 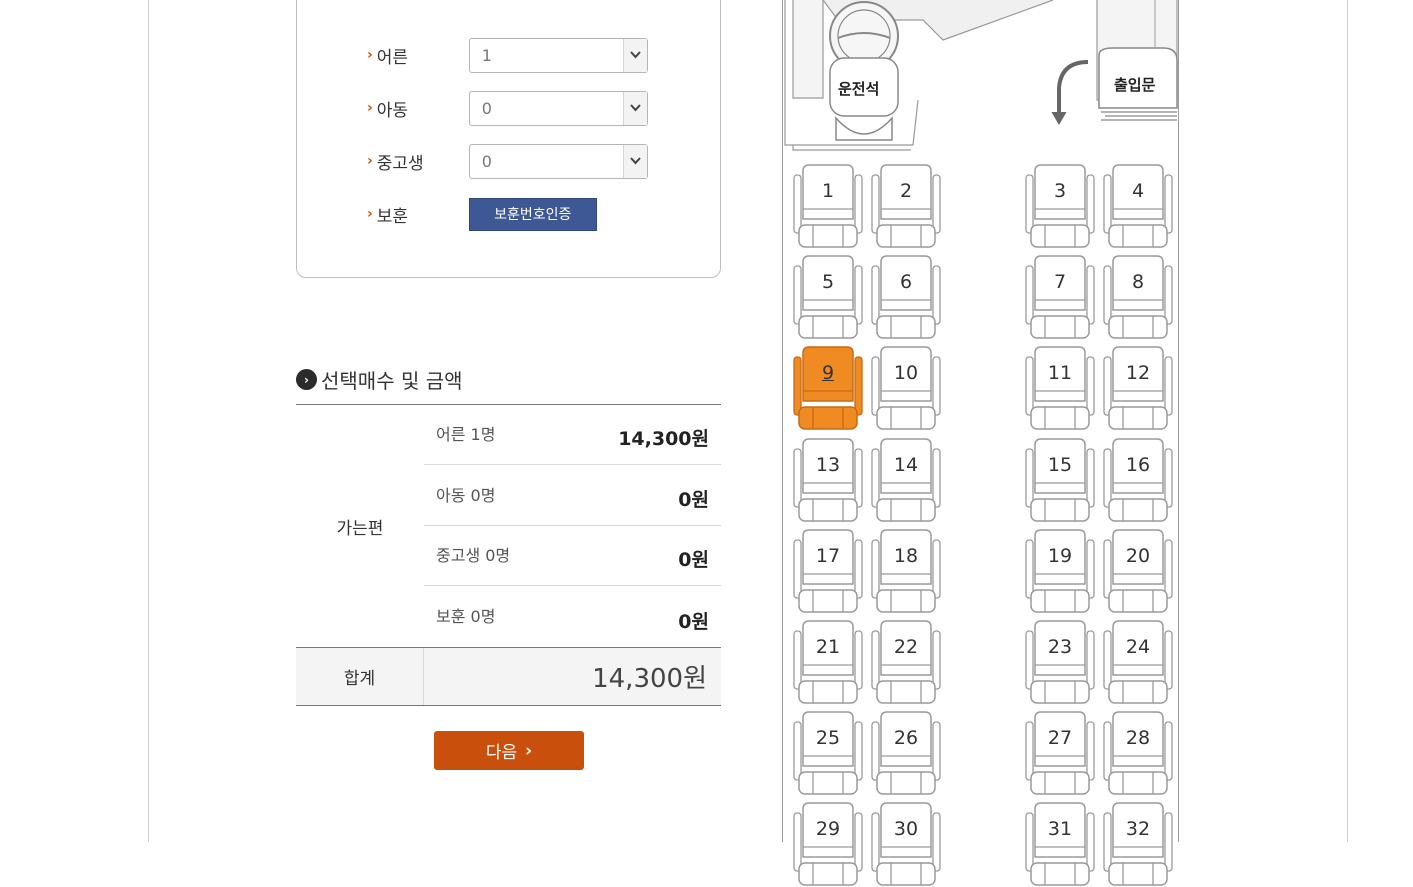 I want to click on seat-30: 30, so click(x=906, y=844).